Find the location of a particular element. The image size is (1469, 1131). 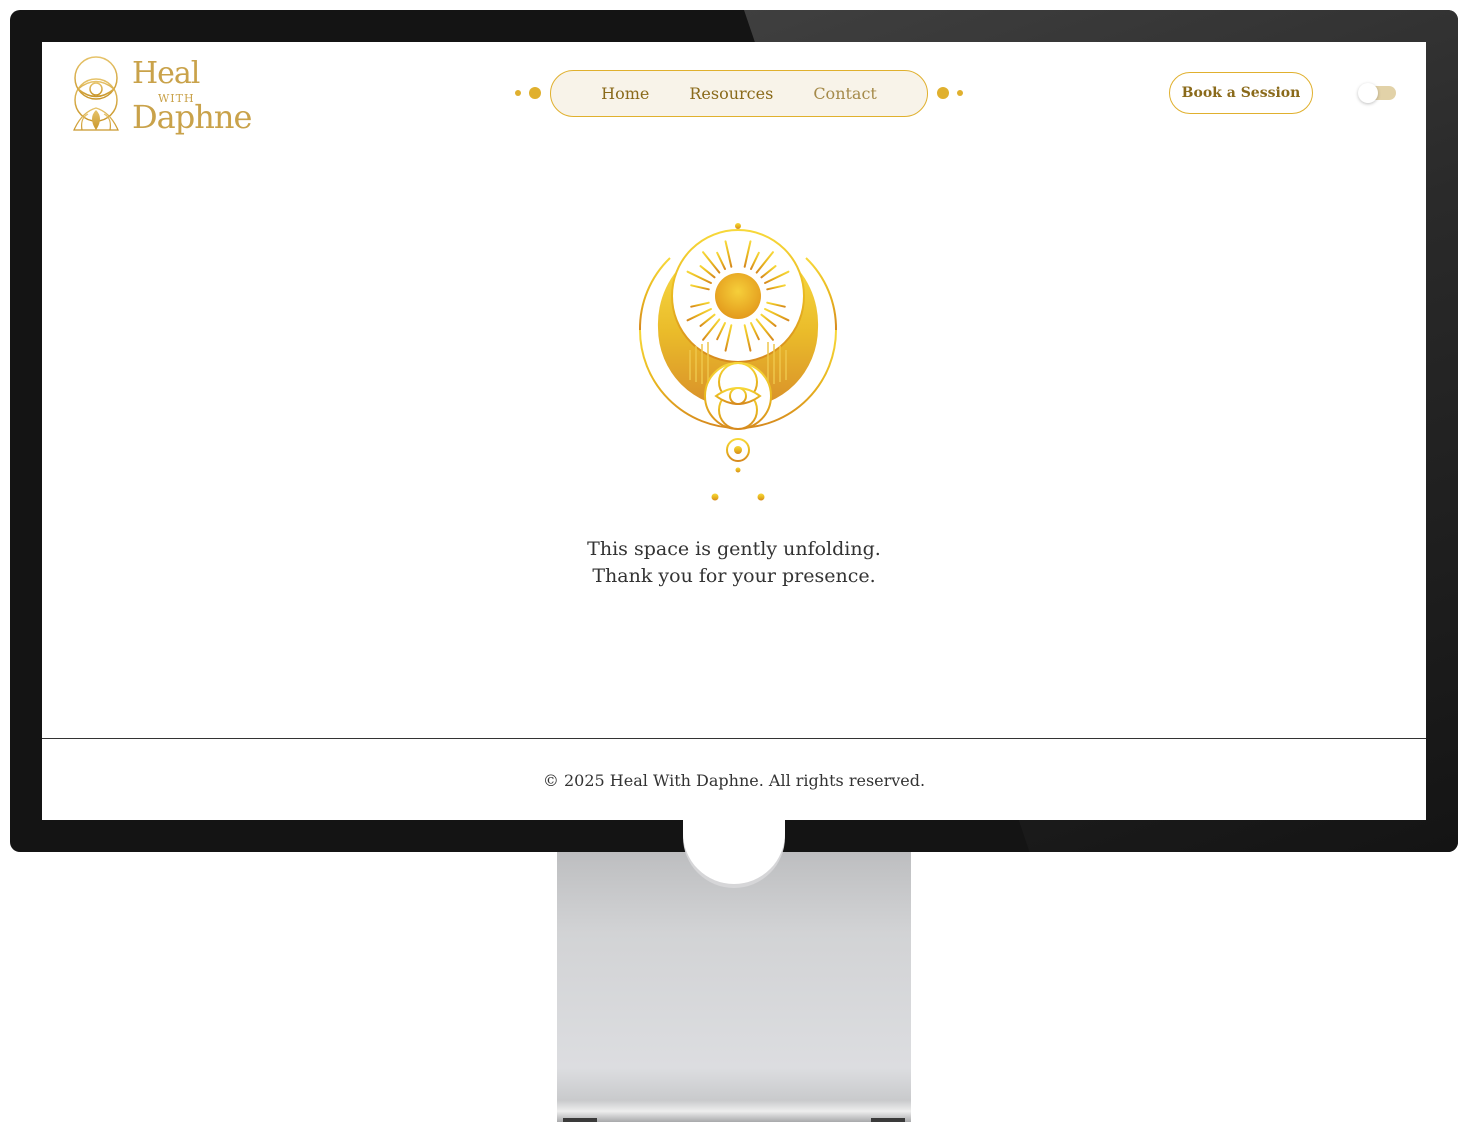

main-nav: Home Resources Contact is located at coordinates (739, 93).